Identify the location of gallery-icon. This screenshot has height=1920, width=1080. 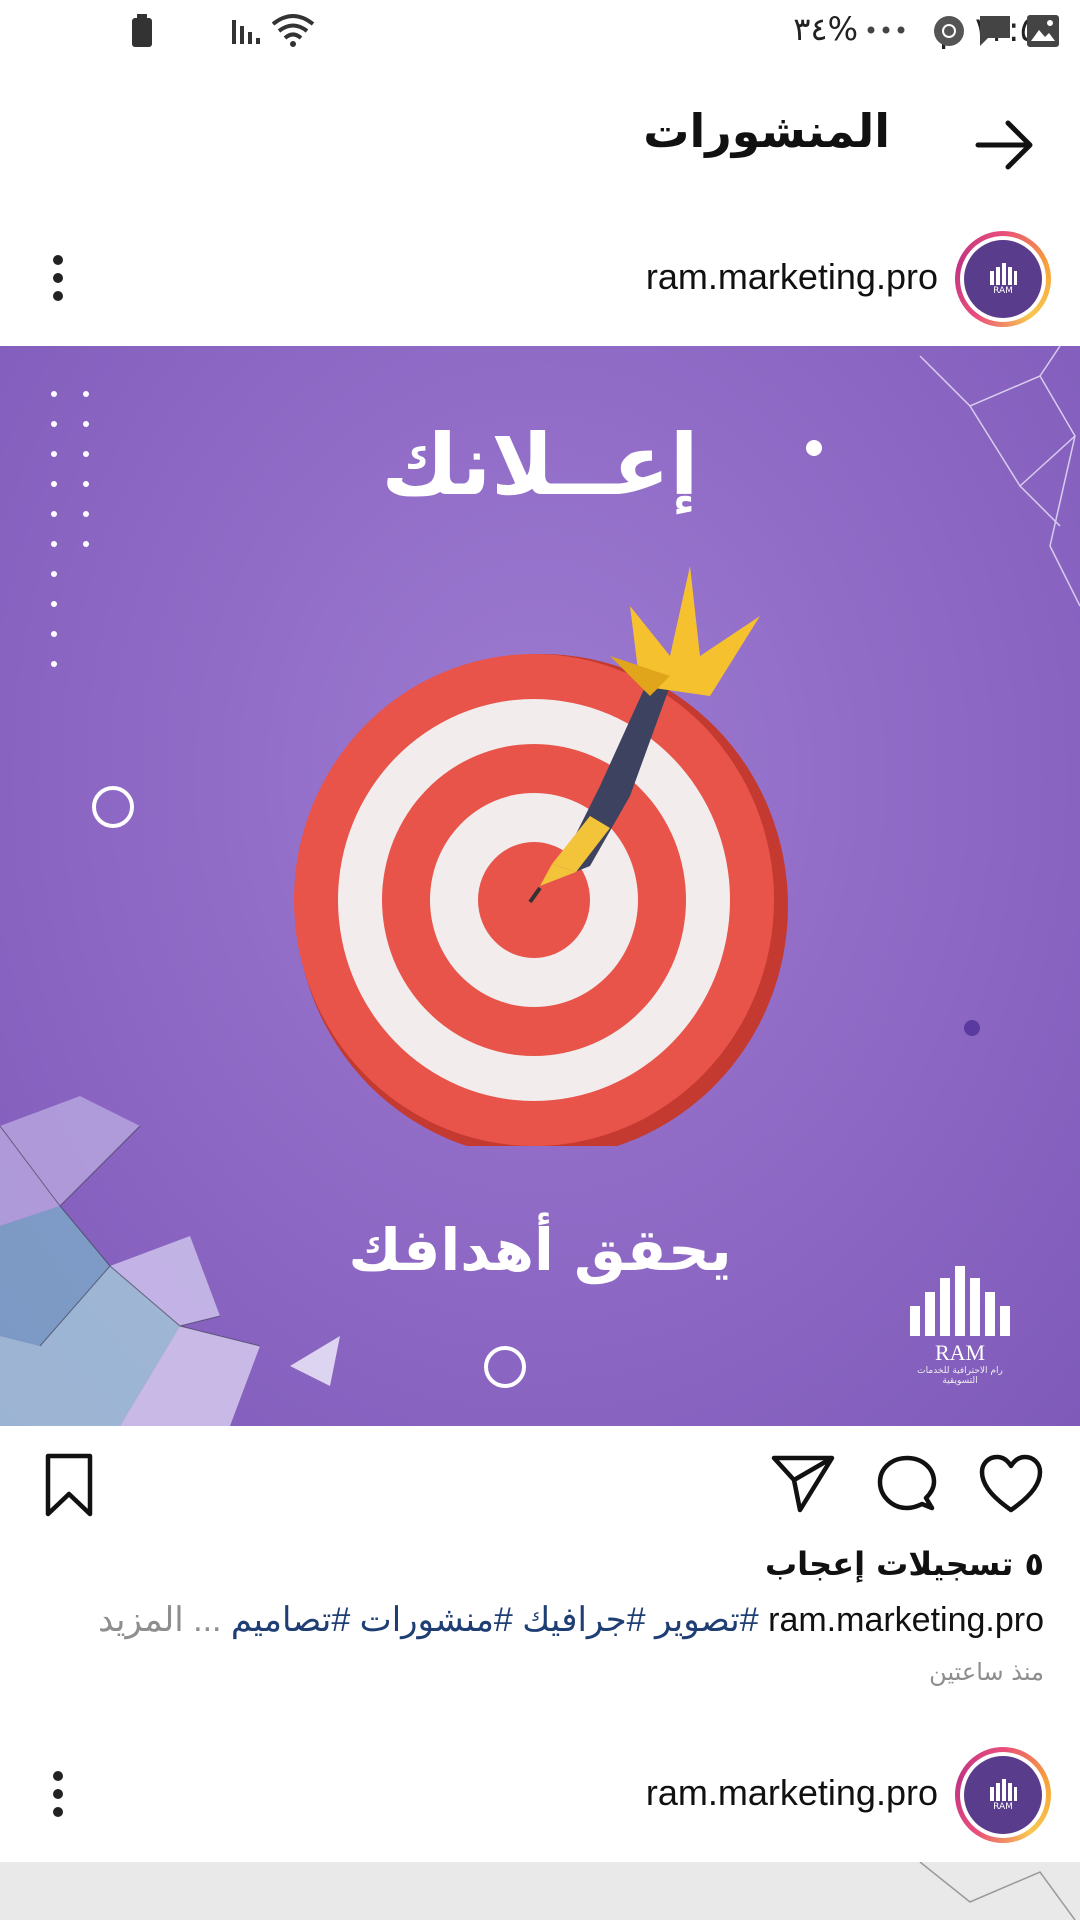
(1043, 31).